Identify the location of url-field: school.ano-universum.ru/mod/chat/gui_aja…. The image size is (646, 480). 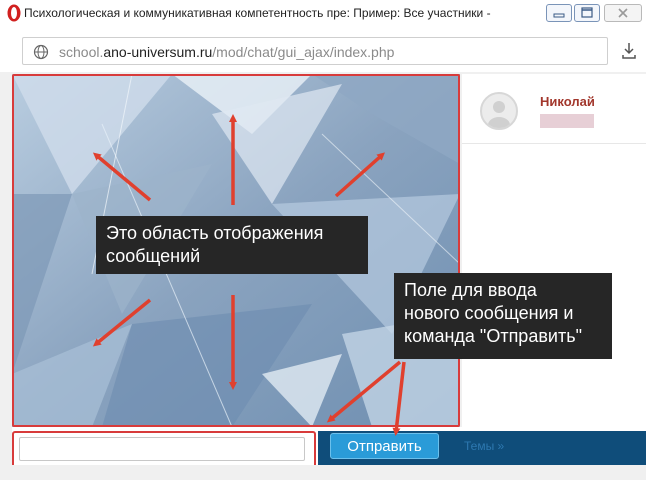
(315, 51).